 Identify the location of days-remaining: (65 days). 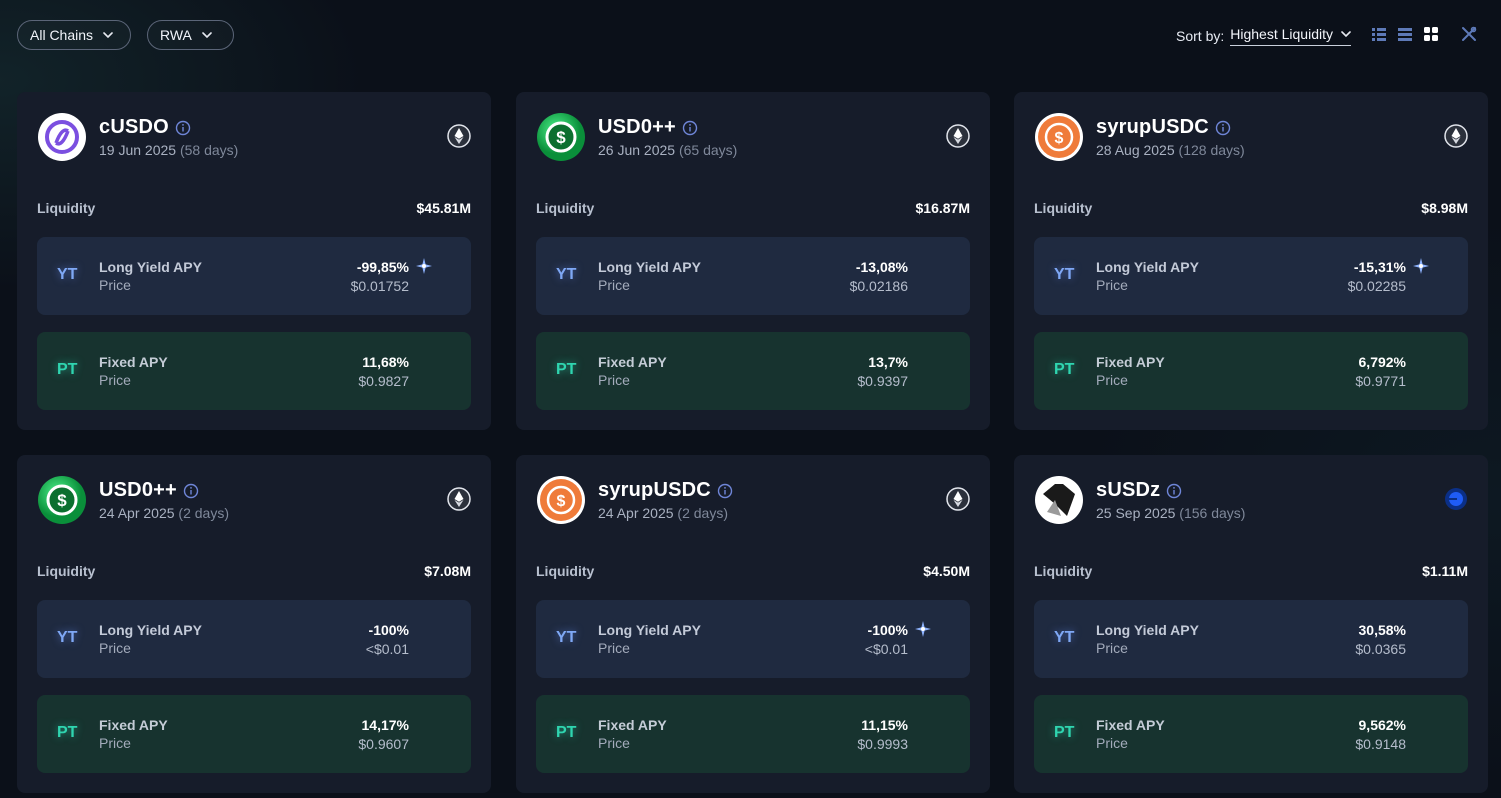
(708, 150).